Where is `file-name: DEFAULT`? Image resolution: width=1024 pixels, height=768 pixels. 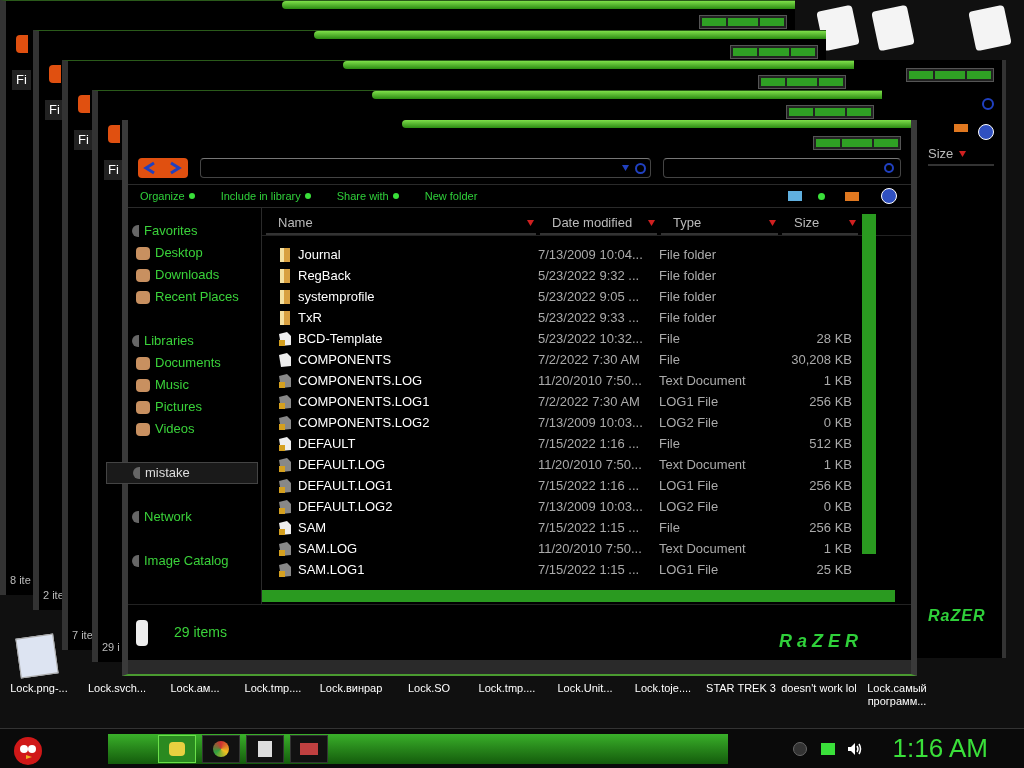
file-name: DEFAULT is located at coordinates (327, 443).